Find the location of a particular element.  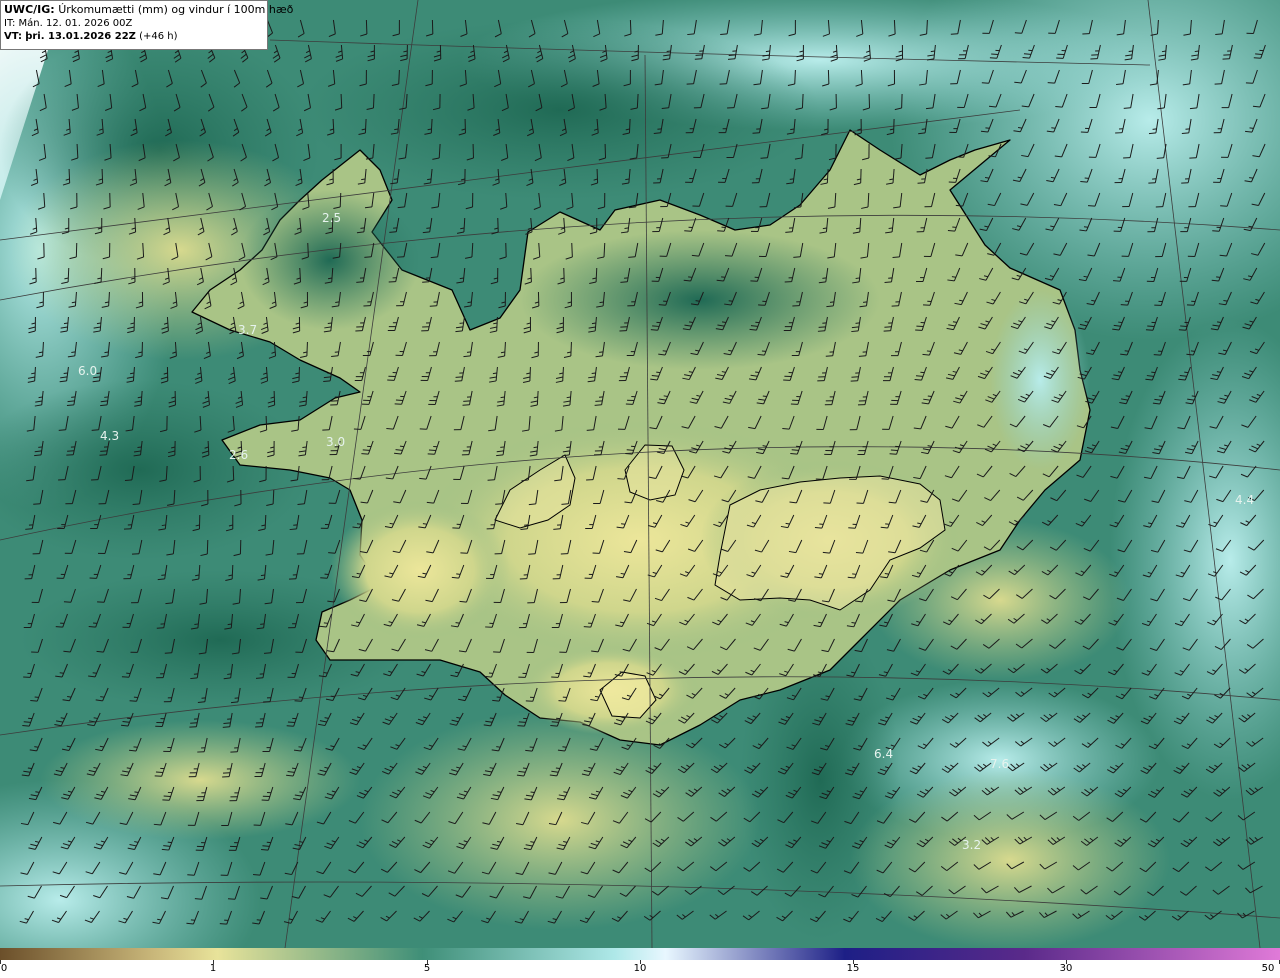

init-time: IT: Mán. 12. 01. 2026 00Z is located at coordinates (68, 23).